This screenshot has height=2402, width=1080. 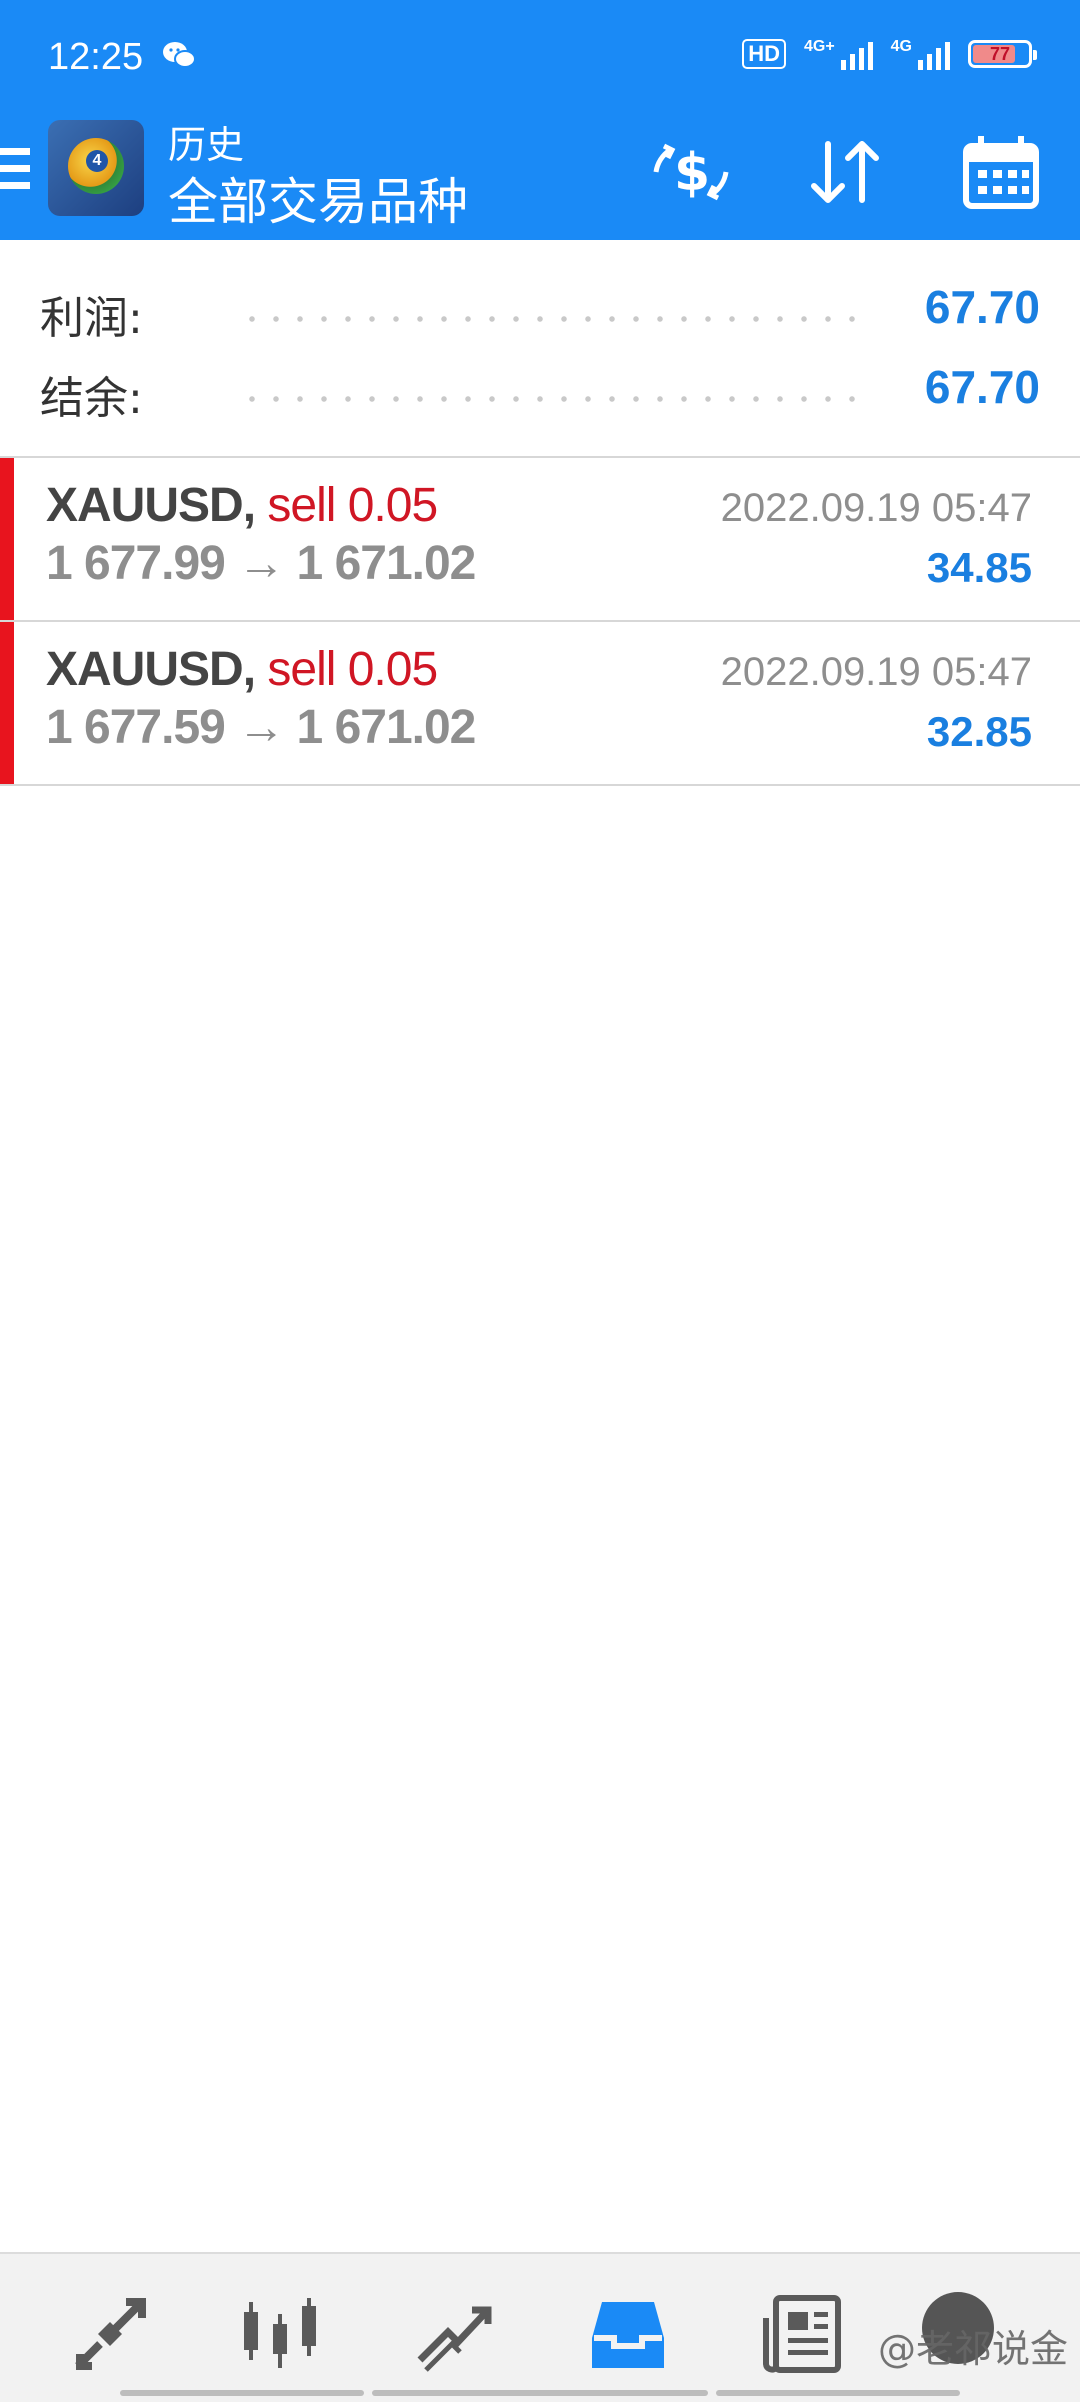 What do you see at coordinates (110, 2334) in the screenshot?
I see `quotes-icon` at bounding box center [110, 2334].